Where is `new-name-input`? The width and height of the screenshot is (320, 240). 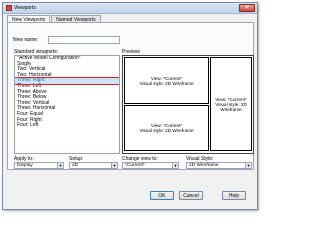
new-name-input is located at coordinates (84, 40).